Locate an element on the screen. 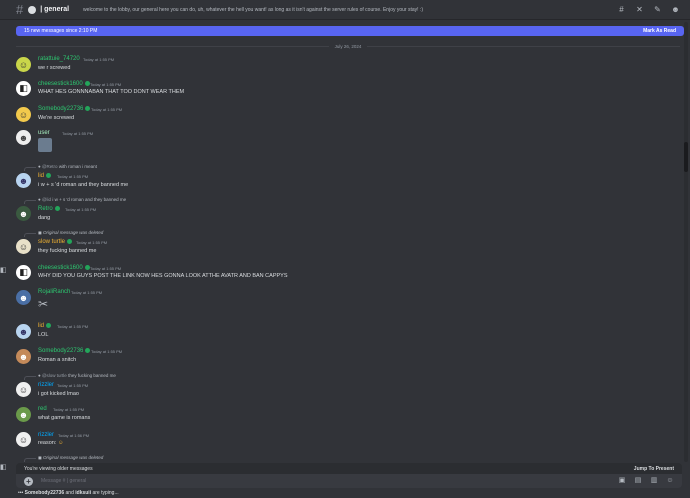  message-composer: + ▣ ▤ ▥ ☺ is located at coordinates (349, 481).